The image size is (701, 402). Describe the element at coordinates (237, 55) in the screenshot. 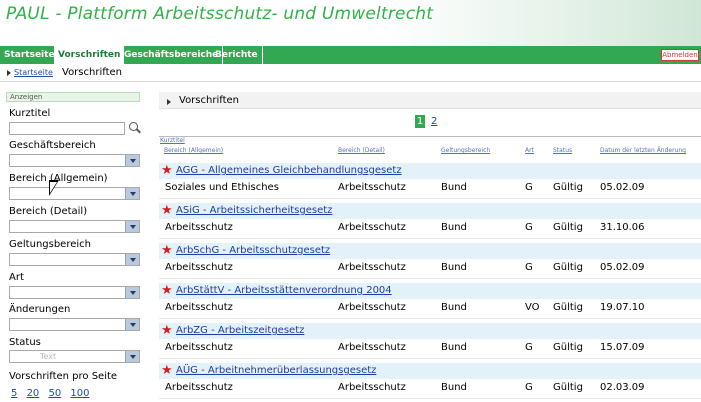

I see `tab-berichte: Berichte` at that location.